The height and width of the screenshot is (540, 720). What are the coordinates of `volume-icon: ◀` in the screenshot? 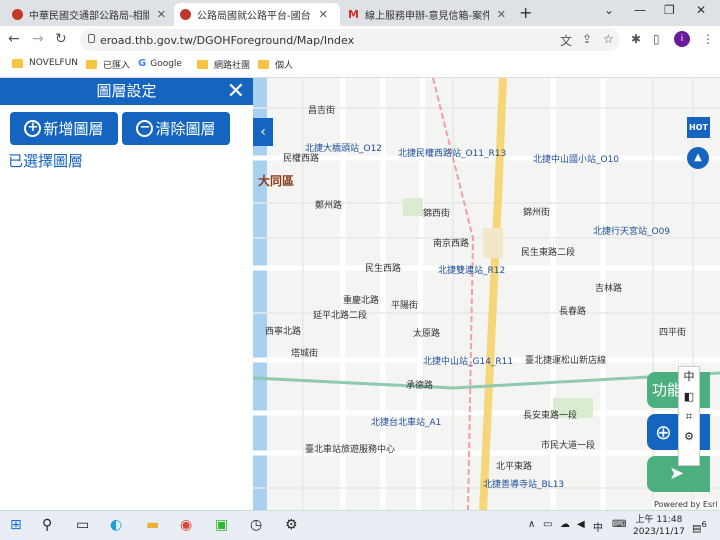 It's located at (581, 524).